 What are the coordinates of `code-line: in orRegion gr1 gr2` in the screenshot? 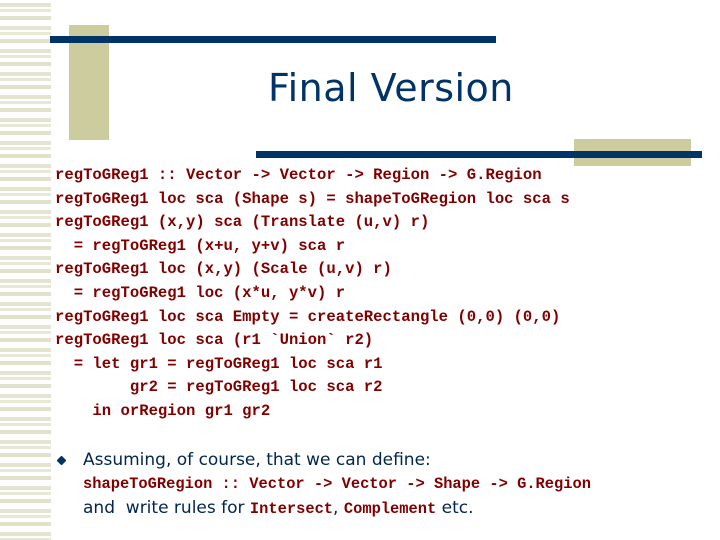 It's located at (163, 410).